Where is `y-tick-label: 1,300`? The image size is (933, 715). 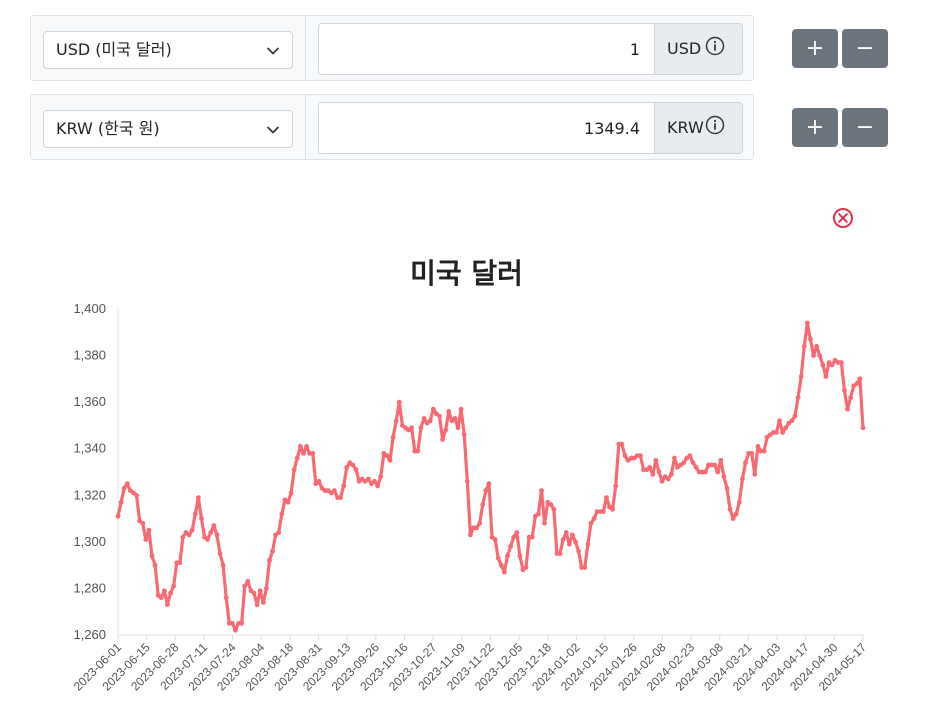
y-tick-label: 1,300 is located at coordinates (89, 541).